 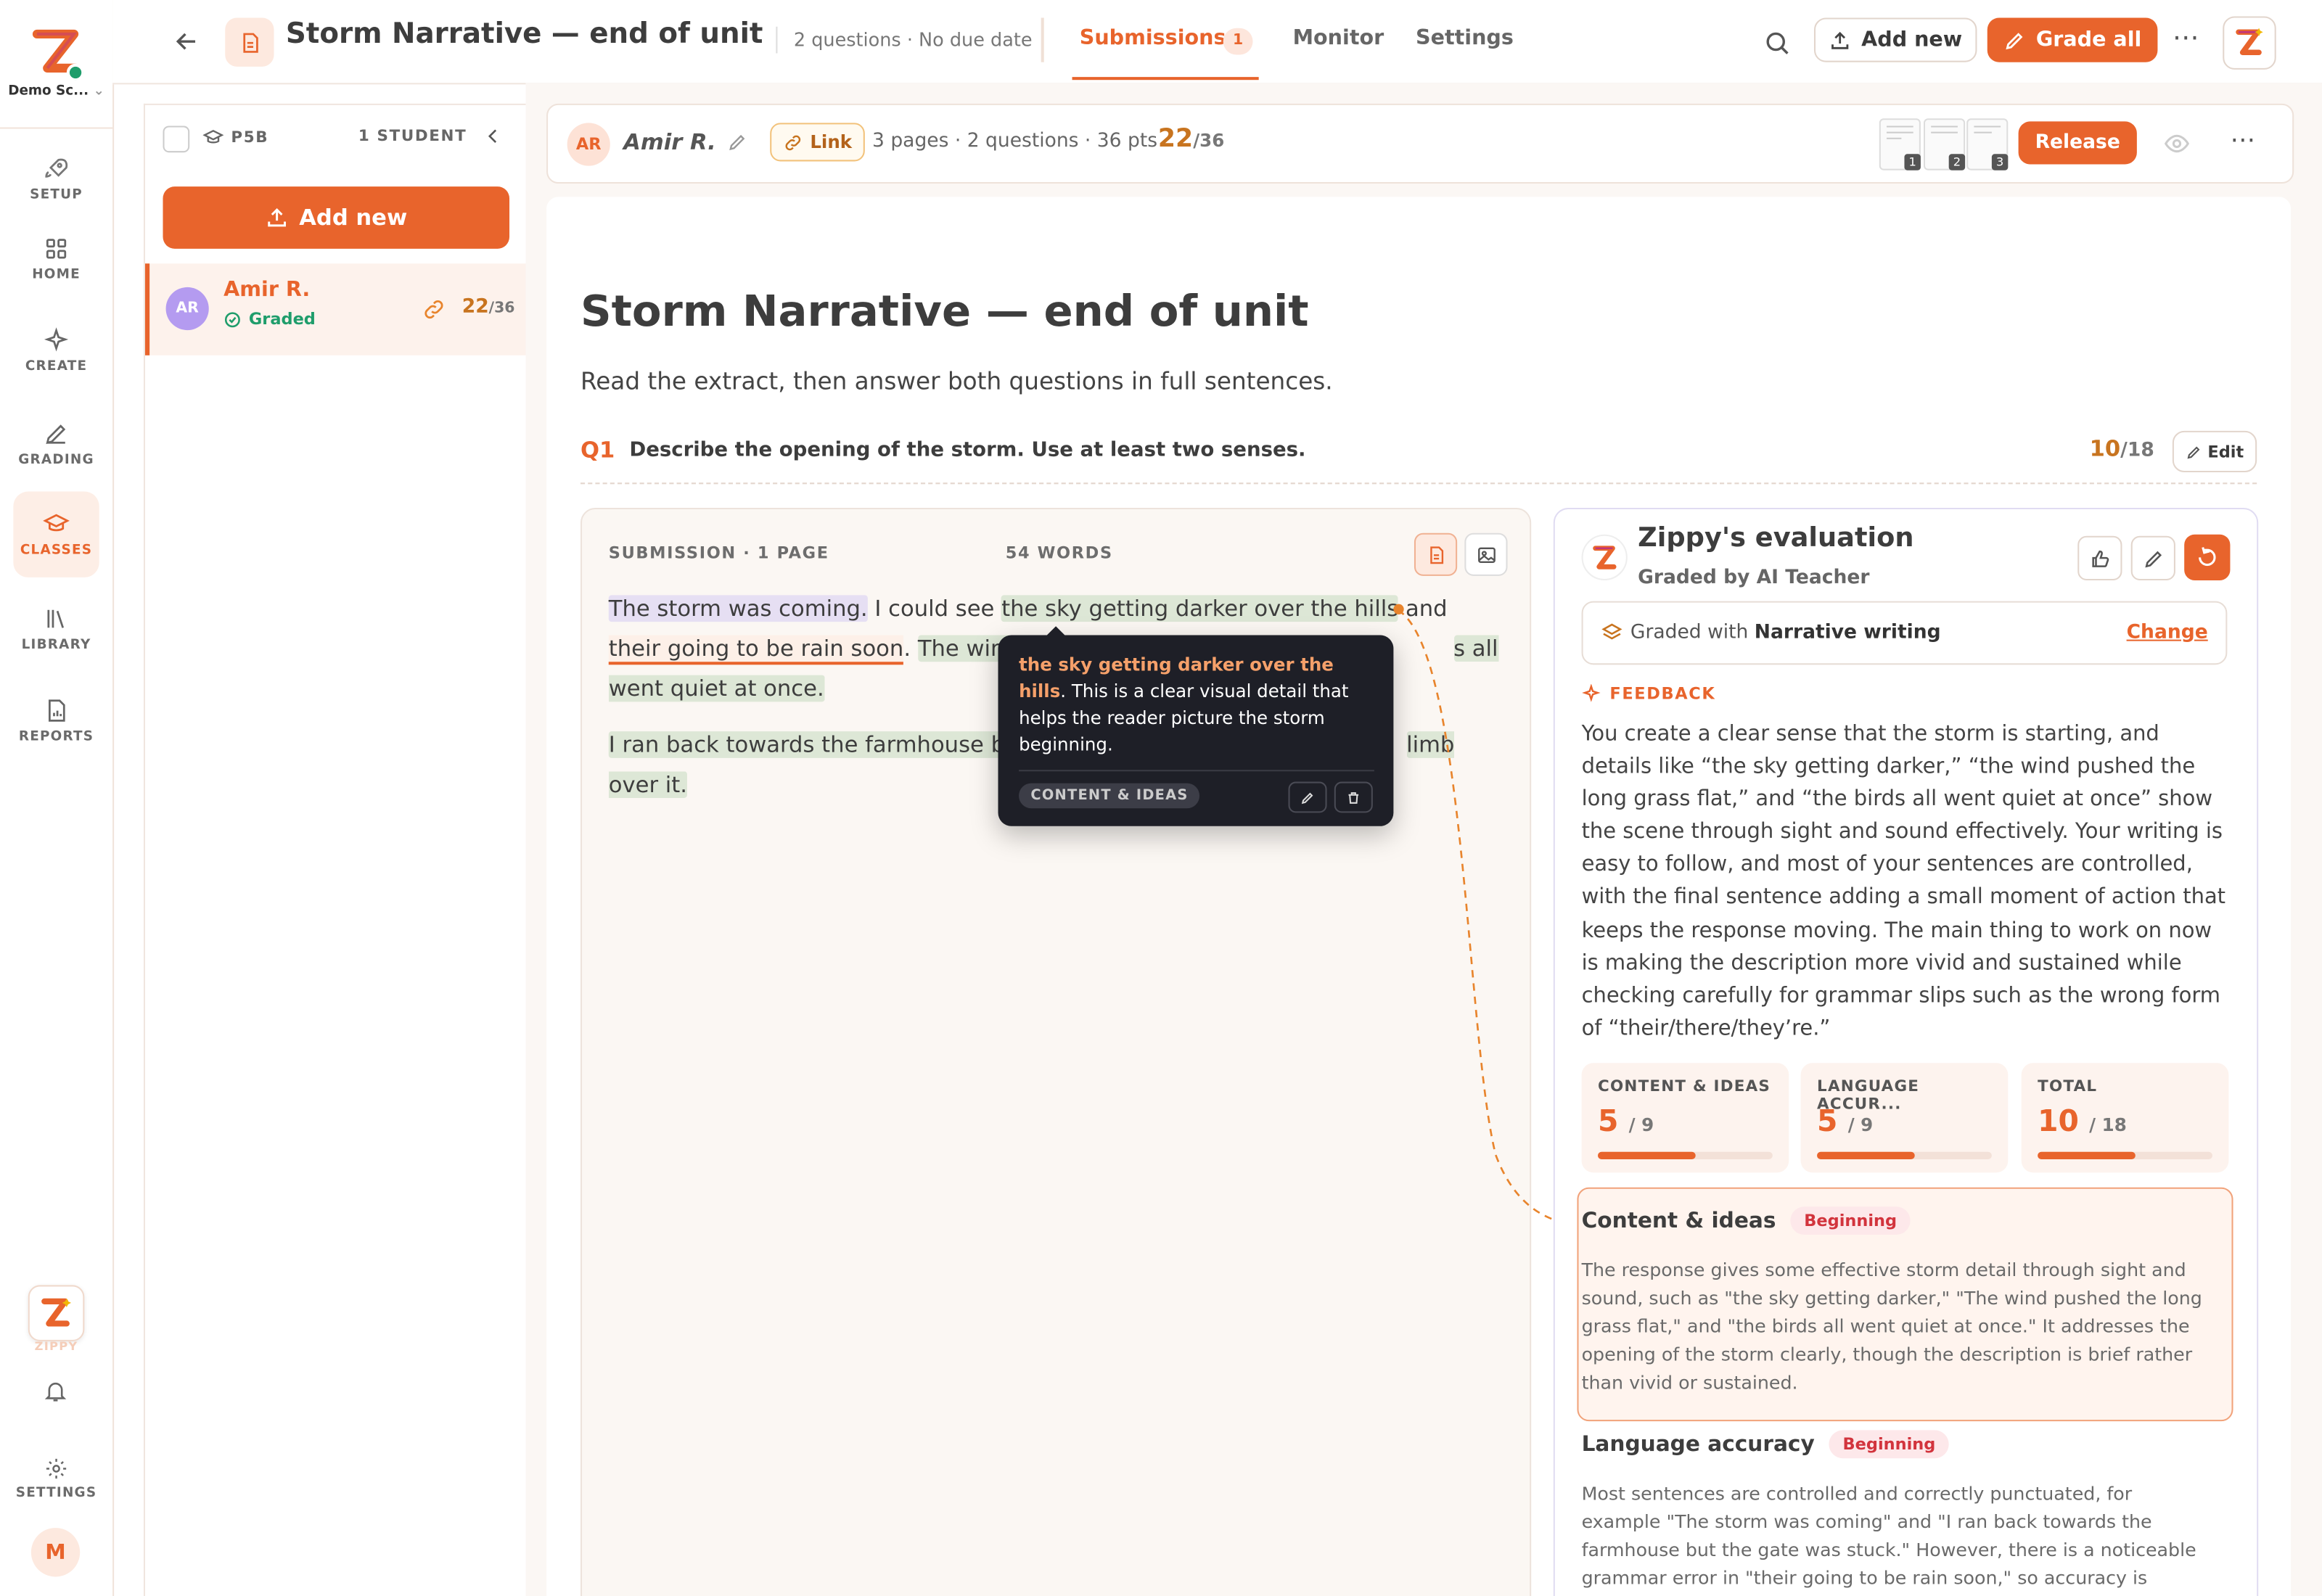 What do you see at coordinates (1662, 693) in the screenshot?
I see `feedback-label: FEEDBACK` at bounding box center [1662, 693].